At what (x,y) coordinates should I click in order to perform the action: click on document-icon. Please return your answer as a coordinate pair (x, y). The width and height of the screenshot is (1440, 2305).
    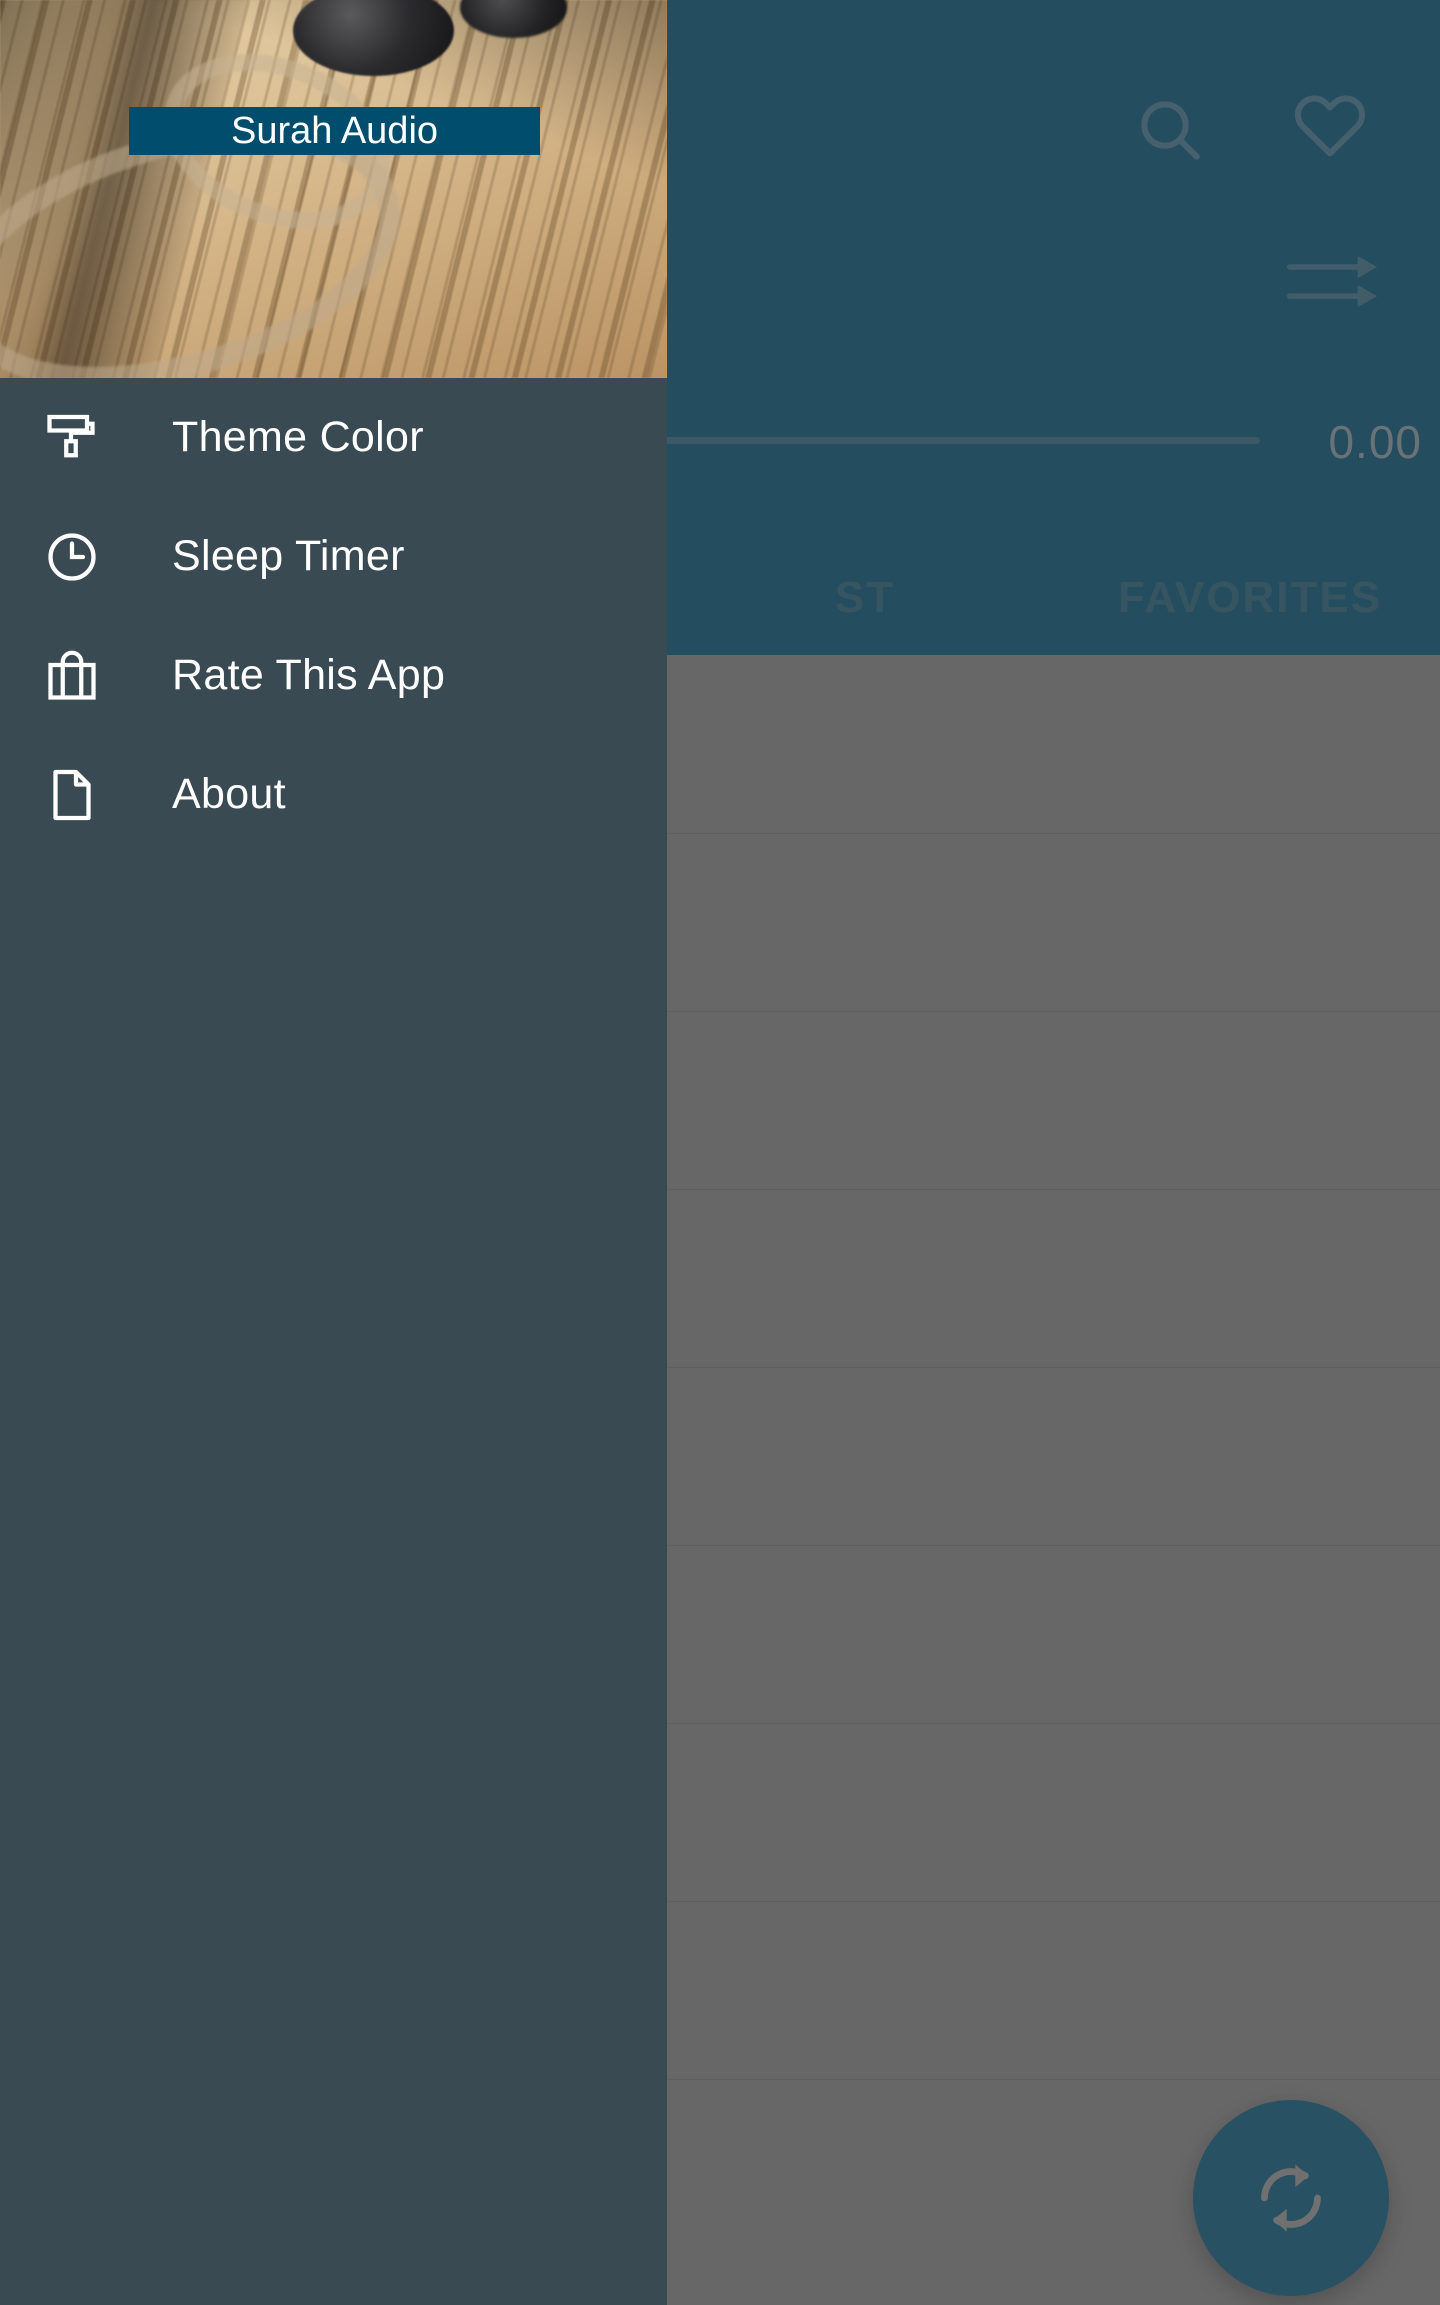
    Looking at the image, I should click on (72, 795).